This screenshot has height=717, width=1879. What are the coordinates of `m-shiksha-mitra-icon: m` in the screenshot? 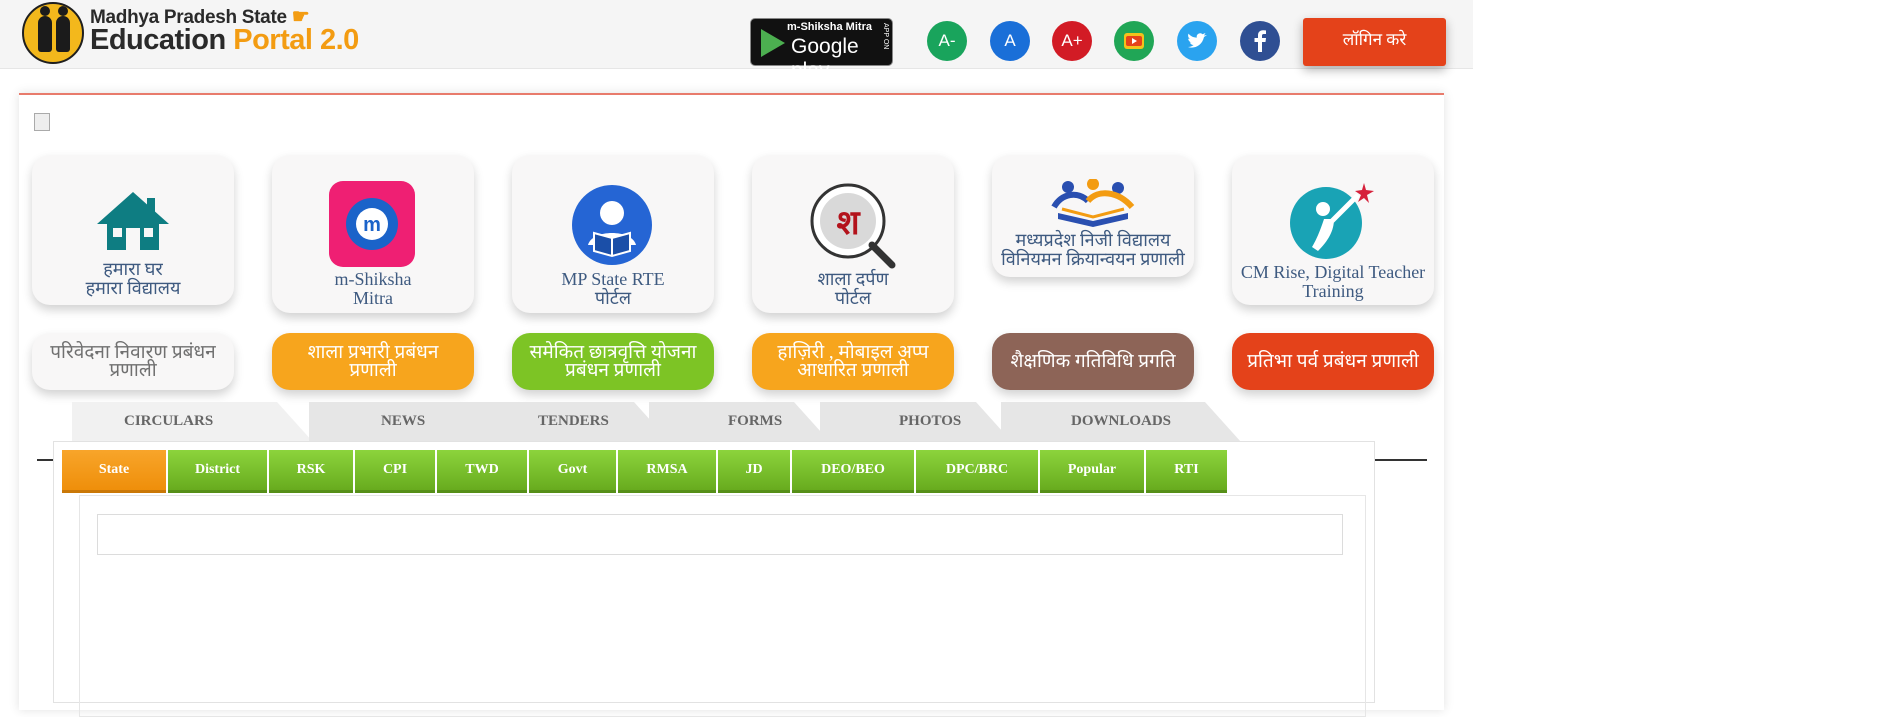 It's located at (372, 224).